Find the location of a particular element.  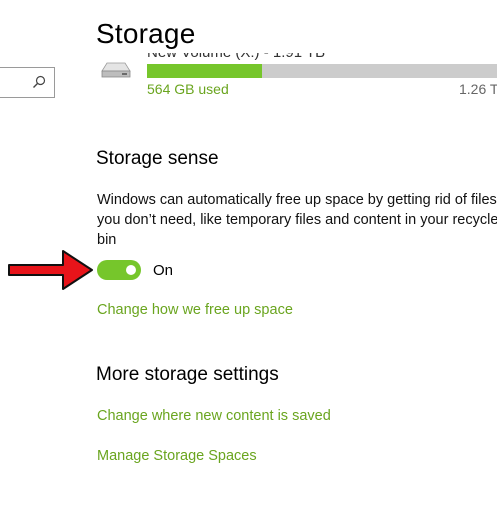

toggle-state-label: On is located at coordinates (163, 270).